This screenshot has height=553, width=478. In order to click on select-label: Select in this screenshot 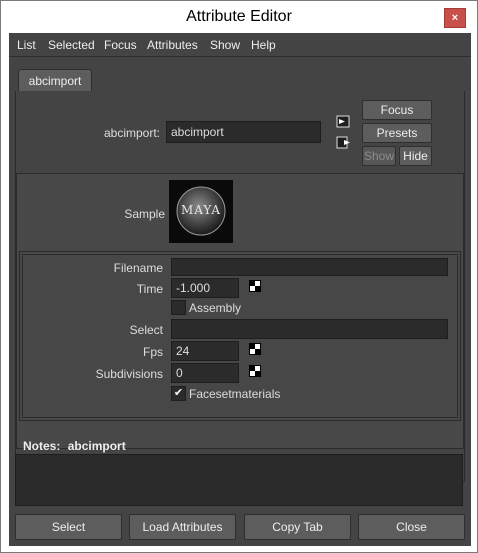, I will do `click(146, 330)`.